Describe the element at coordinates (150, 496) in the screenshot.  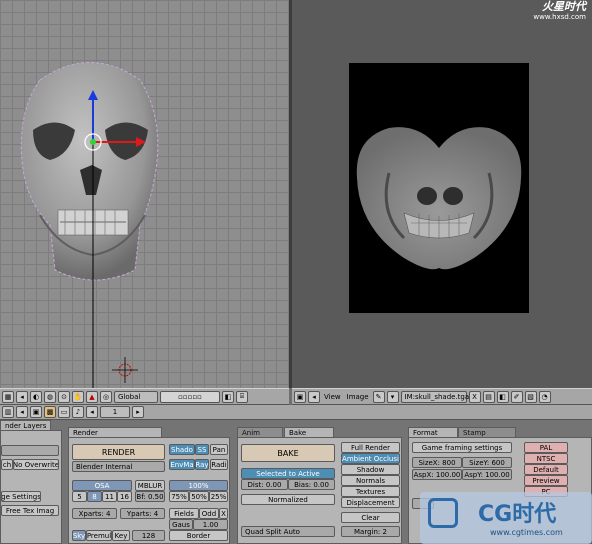
I see `bf-field: Bf: 0.50` at that location.